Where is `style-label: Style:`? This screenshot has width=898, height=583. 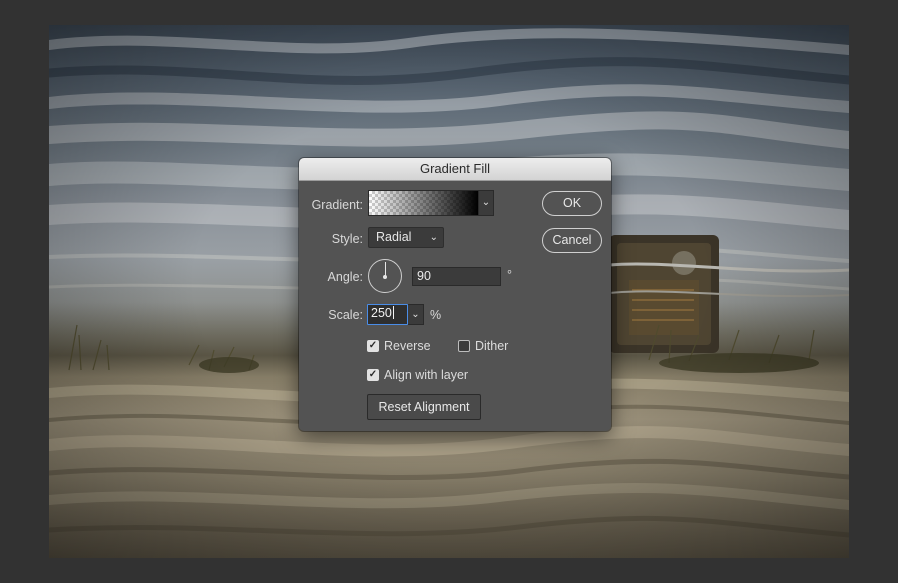 style-label: Style: is located at coordinates (347, 239).